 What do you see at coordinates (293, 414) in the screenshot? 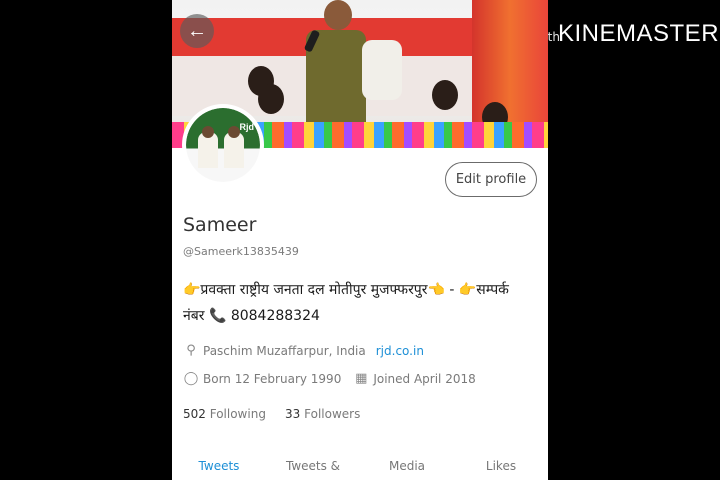
I see `followers-count: 33` at bounding box center [293, 414].